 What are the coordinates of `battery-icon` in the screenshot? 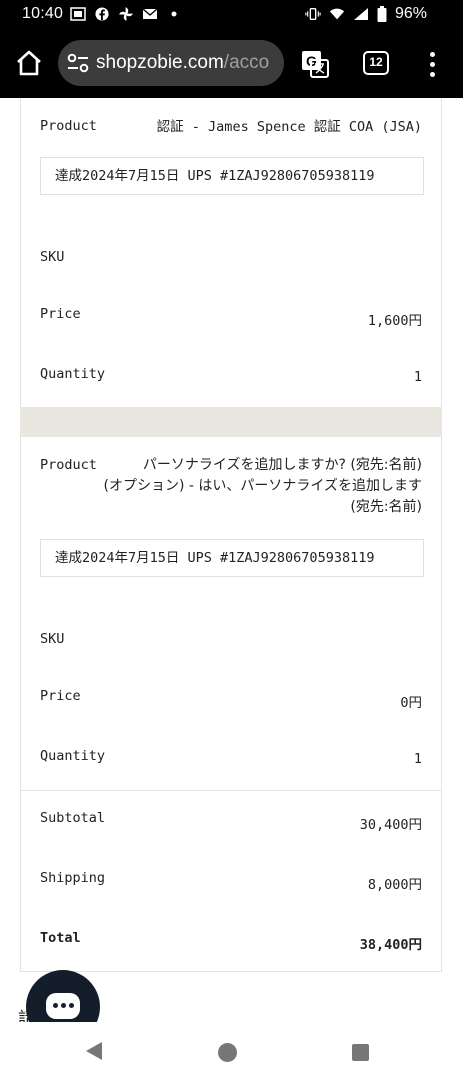 It's located at (382, 14).